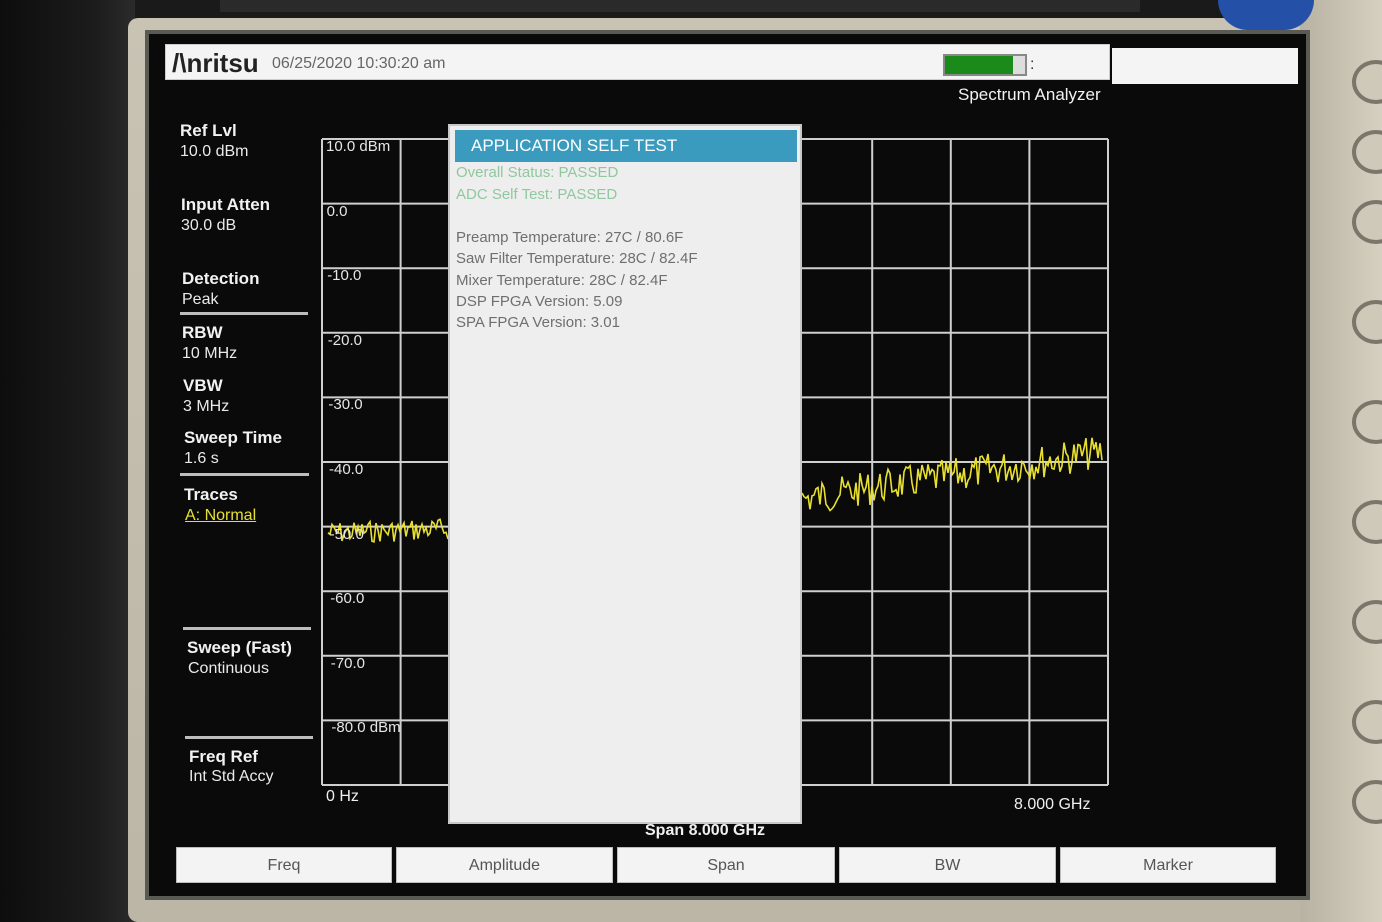  What do you see at coordinates (239, 648) in the screenshot?
I see `sweep-label: Sweep (Fast)` at bounding box center [239, 648].